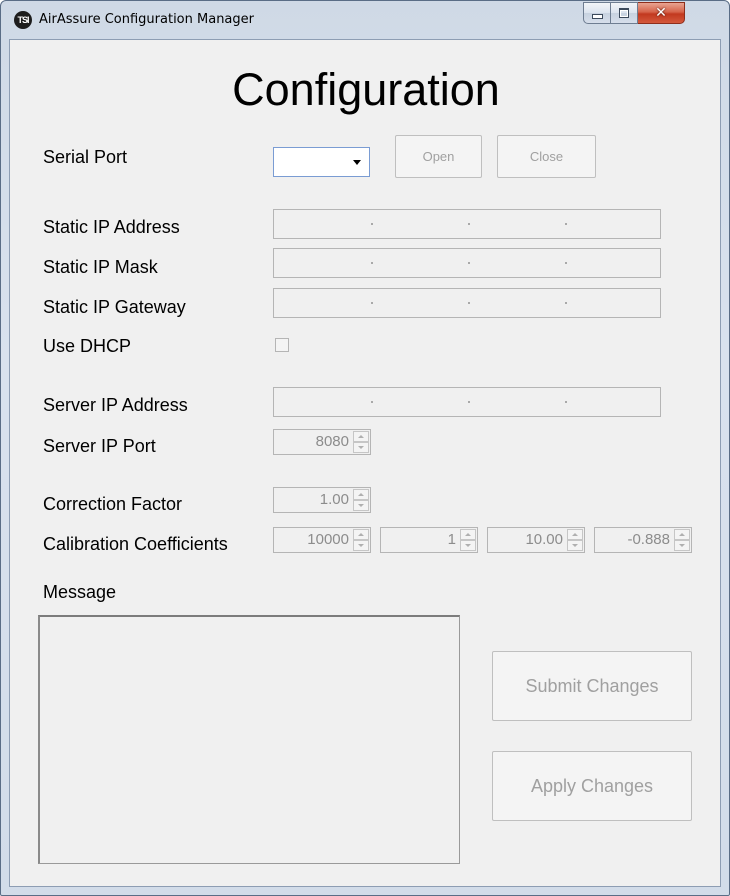 The image size is (730, 896). I want to click on correction-factor-label: Correction Factor, so click(113, 504).